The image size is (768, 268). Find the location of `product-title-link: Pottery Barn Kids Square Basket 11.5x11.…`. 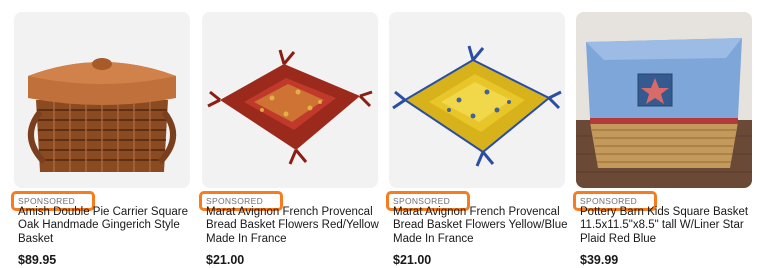

product-title-link: Pottery Barn Kids Square Basket 11.5x11.… is located at coordinates (668, 226).